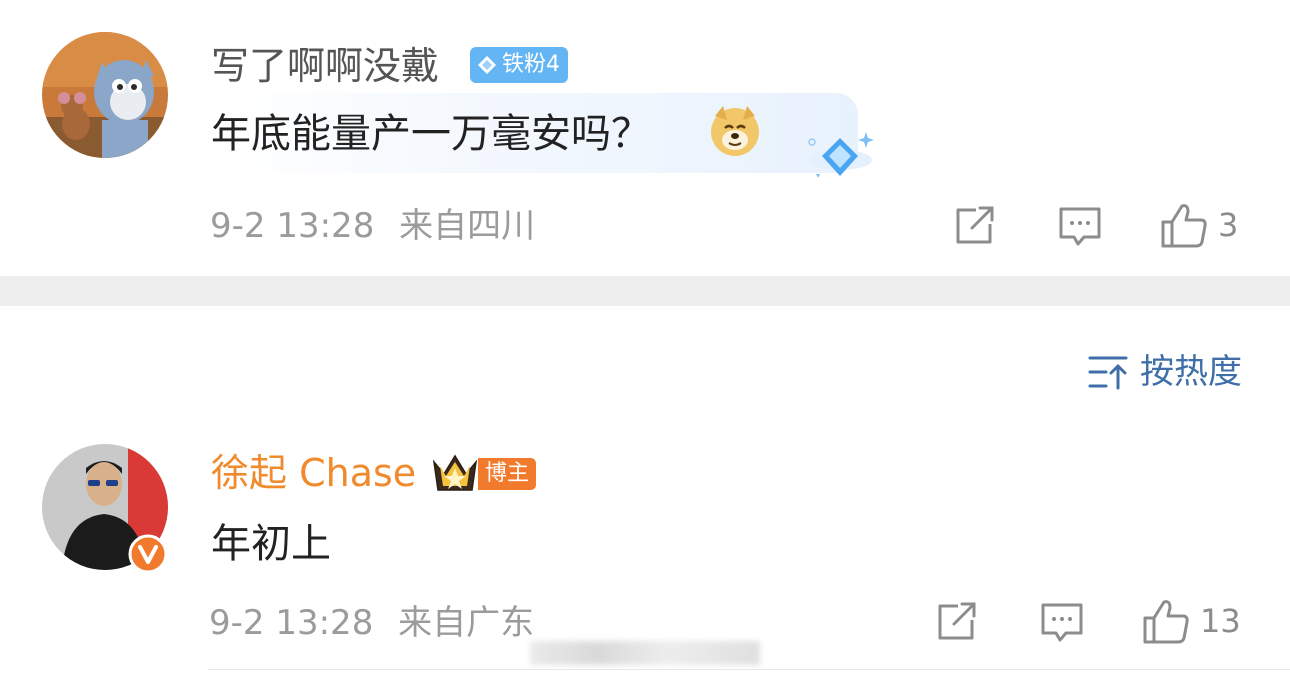 The image size is (1290, 678). I want to click on blurred-overlay, so click(645, 653).